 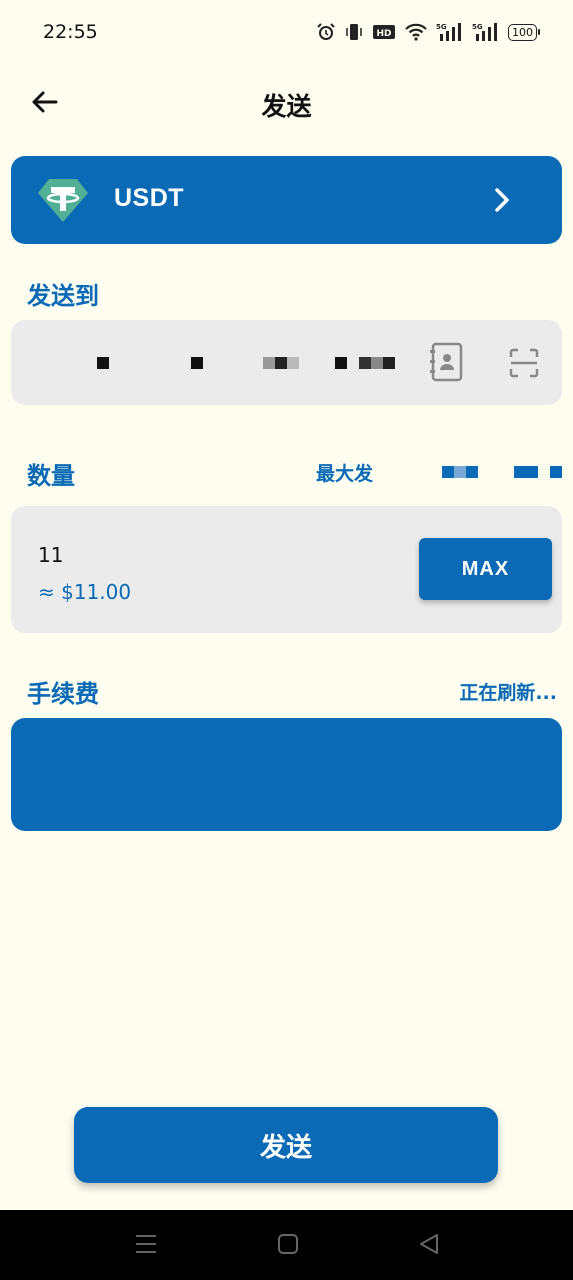 I want to click on status-bar: 22:55 HD 5G 5G 100, so click(x=286, y=33).